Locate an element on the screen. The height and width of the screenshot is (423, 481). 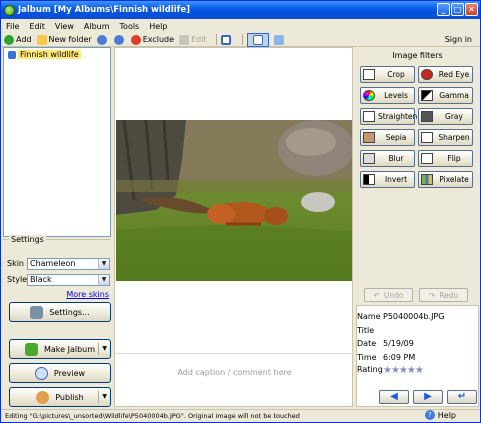
straighten-icon is located at coordinates (369, 116).